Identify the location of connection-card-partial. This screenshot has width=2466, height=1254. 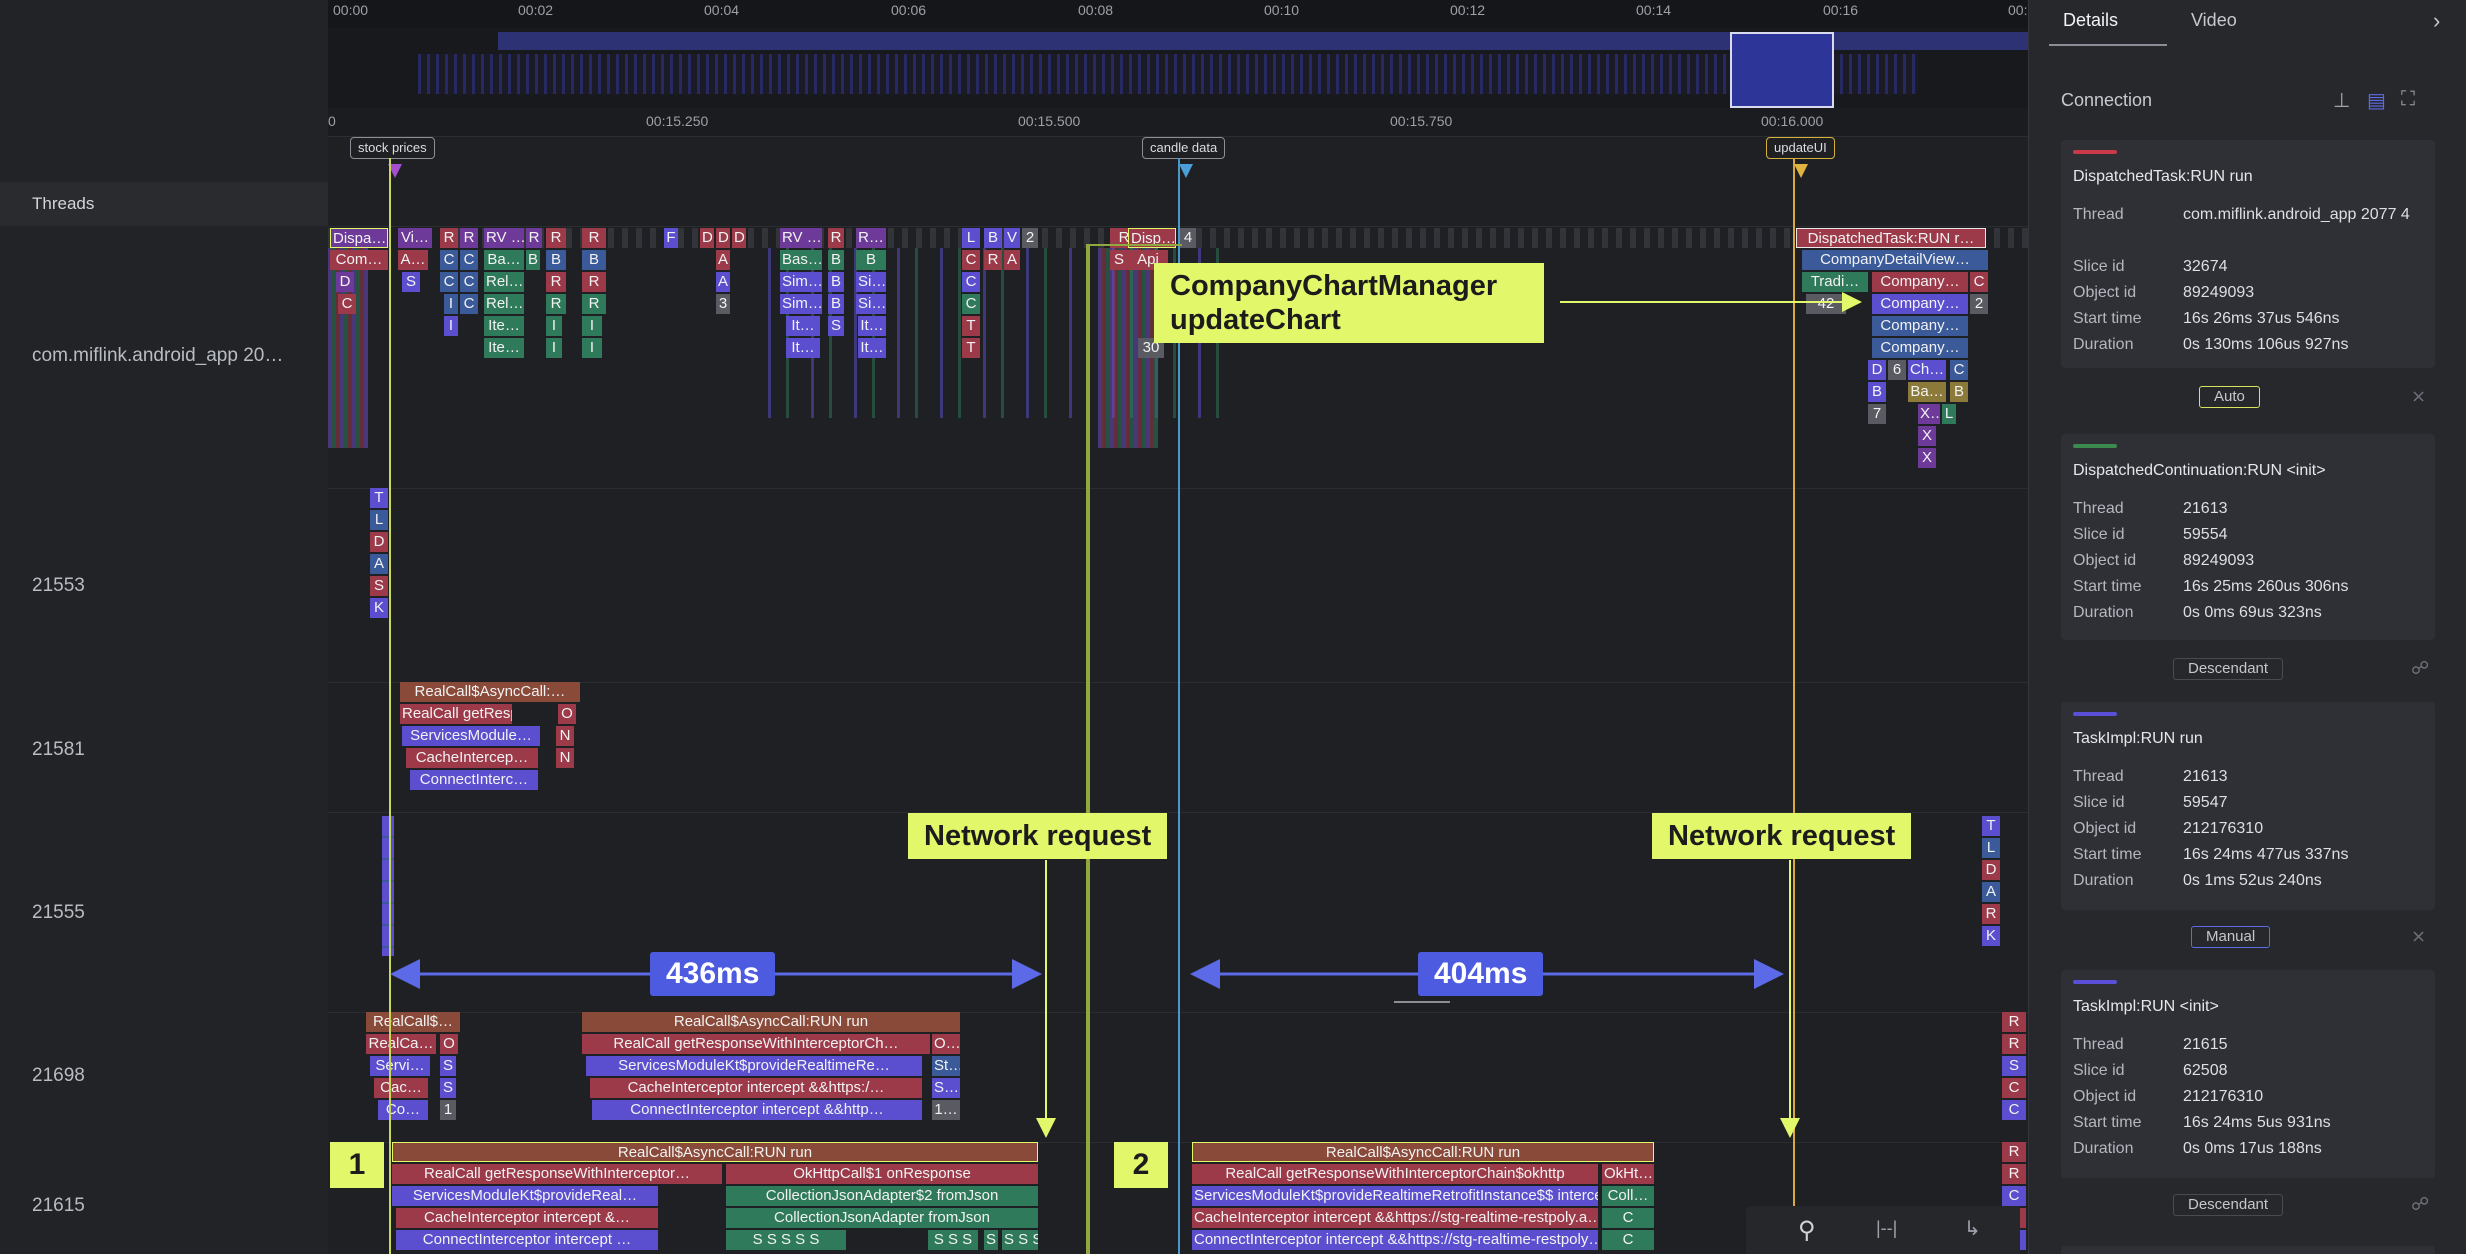
(2248, 1250).